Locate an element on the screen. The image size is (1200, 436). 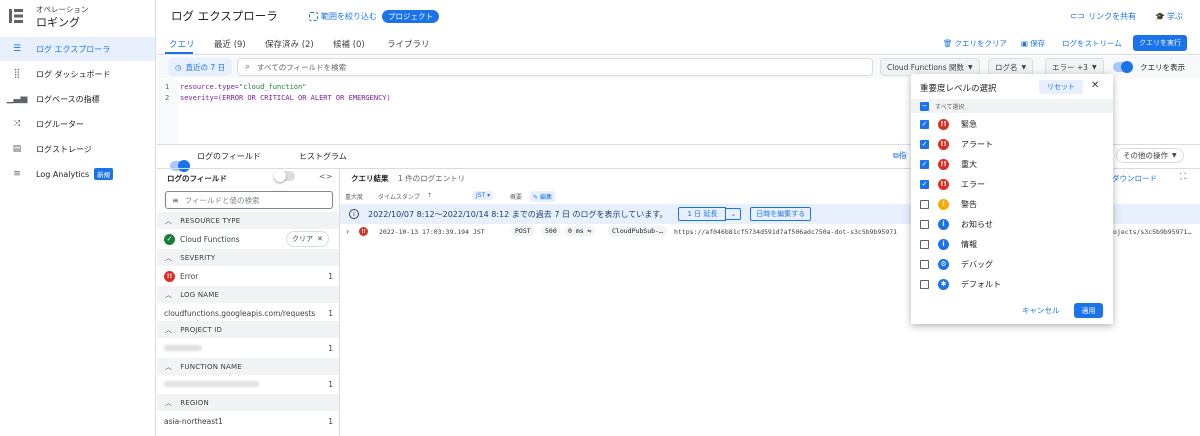
nav-item-log-metrics: ▁▃▅ ログベースの指標 is located at coordinates (77, 99).